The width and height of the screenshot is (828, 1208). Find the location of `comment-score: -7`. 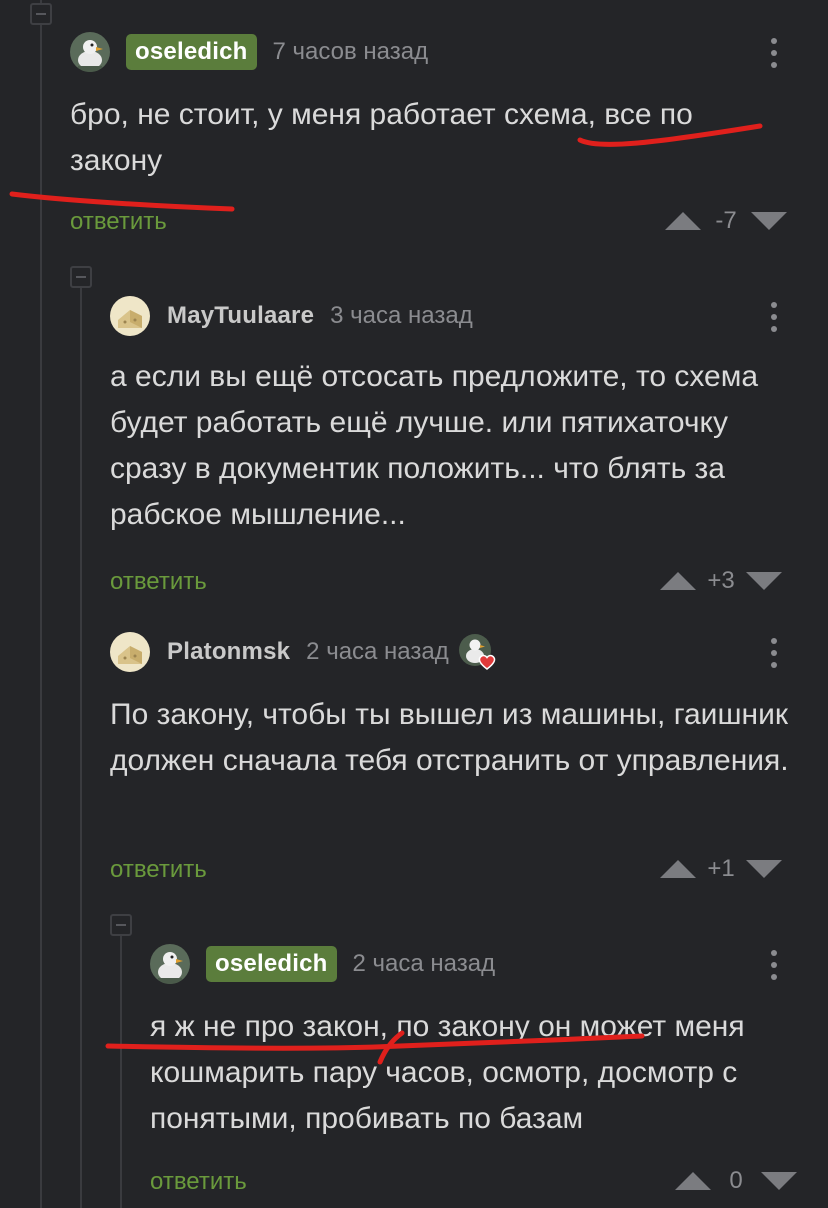

comment-score: -7 is located at coordinates (726, 220).